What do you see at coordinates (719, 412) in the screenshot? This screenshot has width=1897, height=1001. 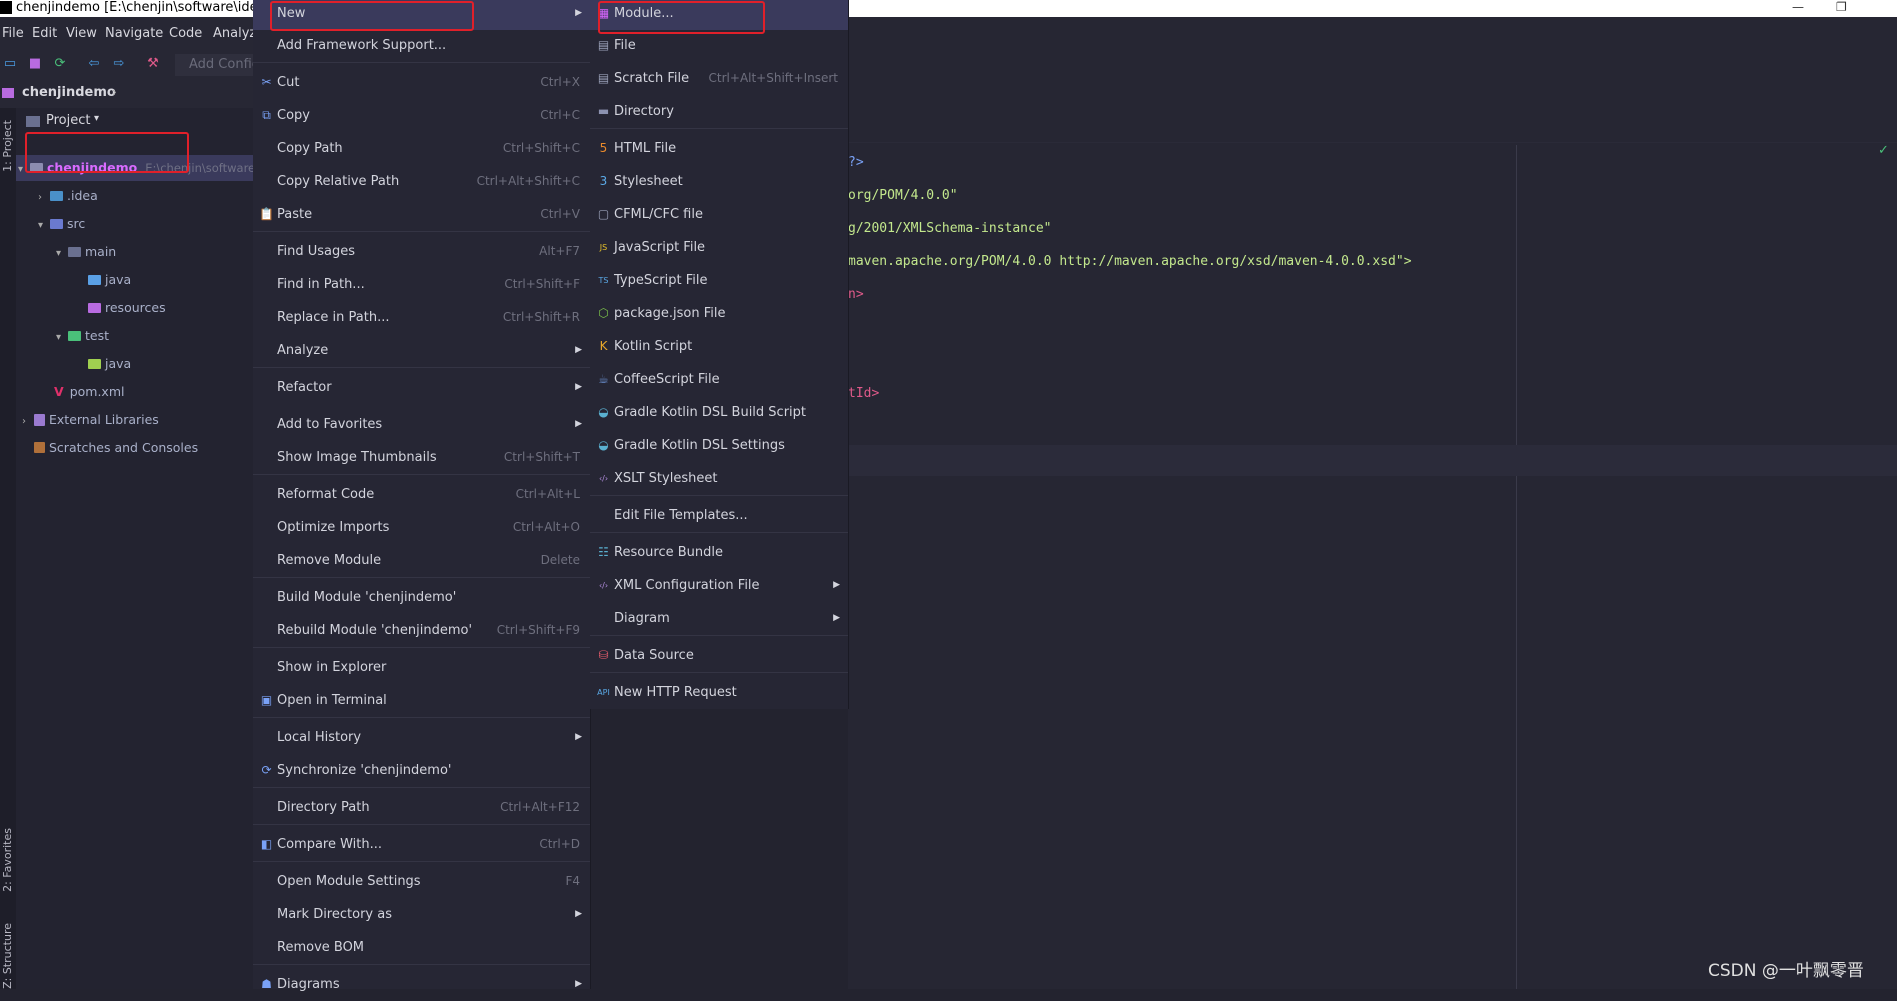 I see `menu-item-gradle-kotlin-dsl-build-script: ◒ Gradle Kotlin DSL Build Script` at bounding box center [719, 412].